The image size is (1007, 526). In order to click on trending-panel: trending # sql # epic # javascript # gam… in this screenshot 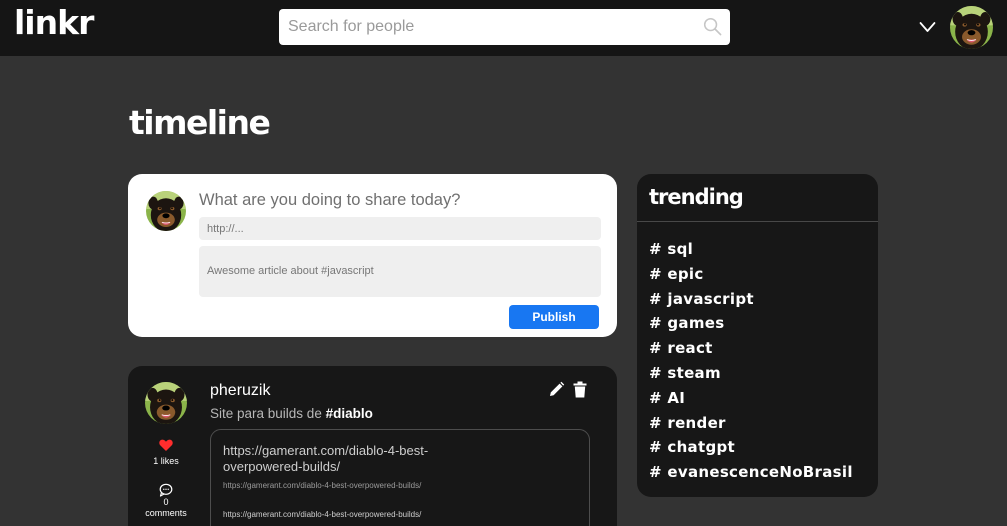, I will do `click(757, 335)`.